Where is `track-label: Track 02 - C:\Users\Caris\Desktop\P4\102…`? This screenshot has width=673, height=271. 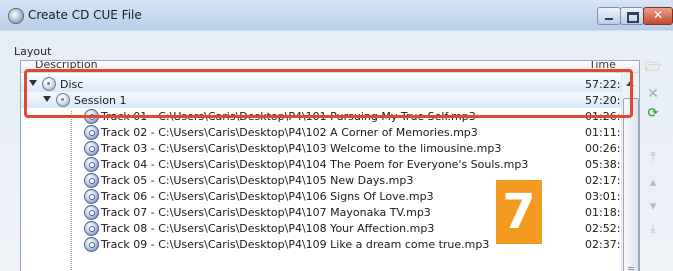
track-label: Track 02 - C:\Users\Caris\Desktop\P4\102… is located at coordinates (289, 132).